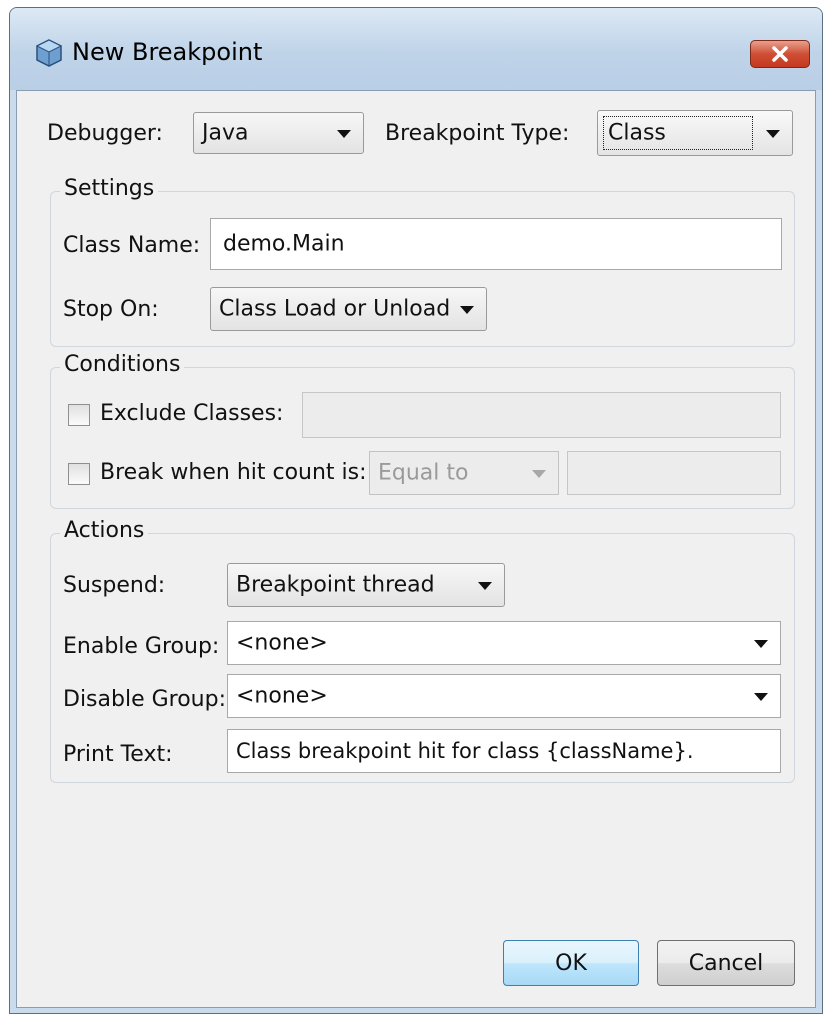 This screenshot has height=1014, width=824. Describe the element at coordinates (132, 245) in the screenshot. I see `class-name-label: Class Name:` at that location.